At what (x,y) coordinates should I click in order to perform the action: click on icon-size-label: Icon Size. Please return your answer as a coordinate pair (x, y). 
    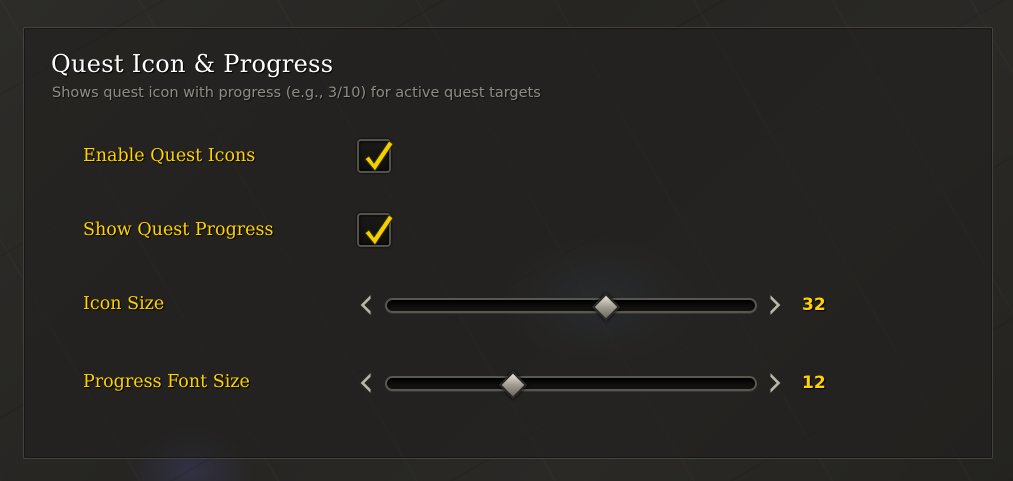
    Looking at the image, I should click on (124, 304).